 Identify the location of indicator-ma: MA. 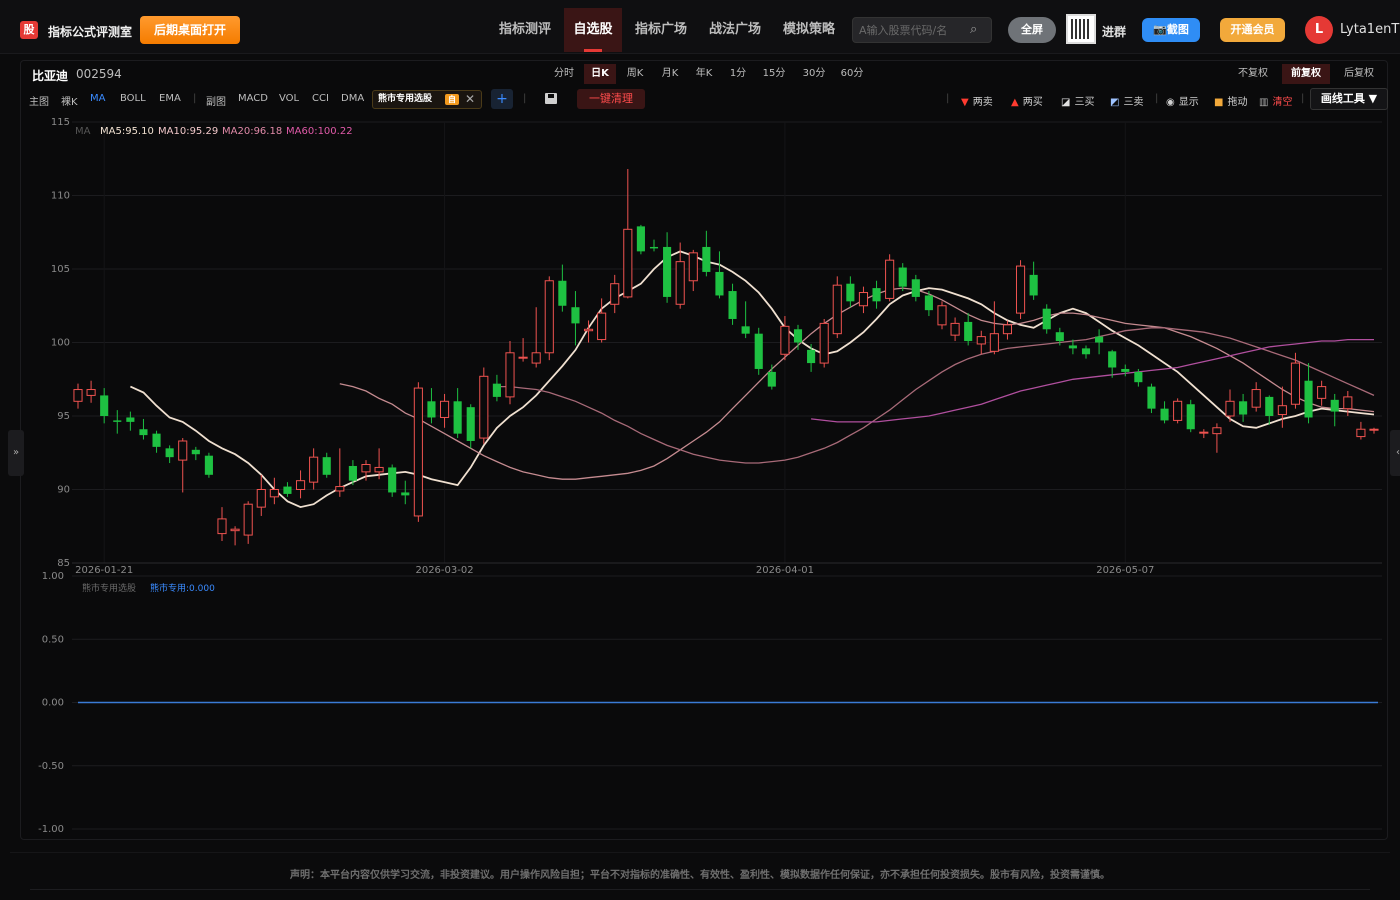
(97, 98).